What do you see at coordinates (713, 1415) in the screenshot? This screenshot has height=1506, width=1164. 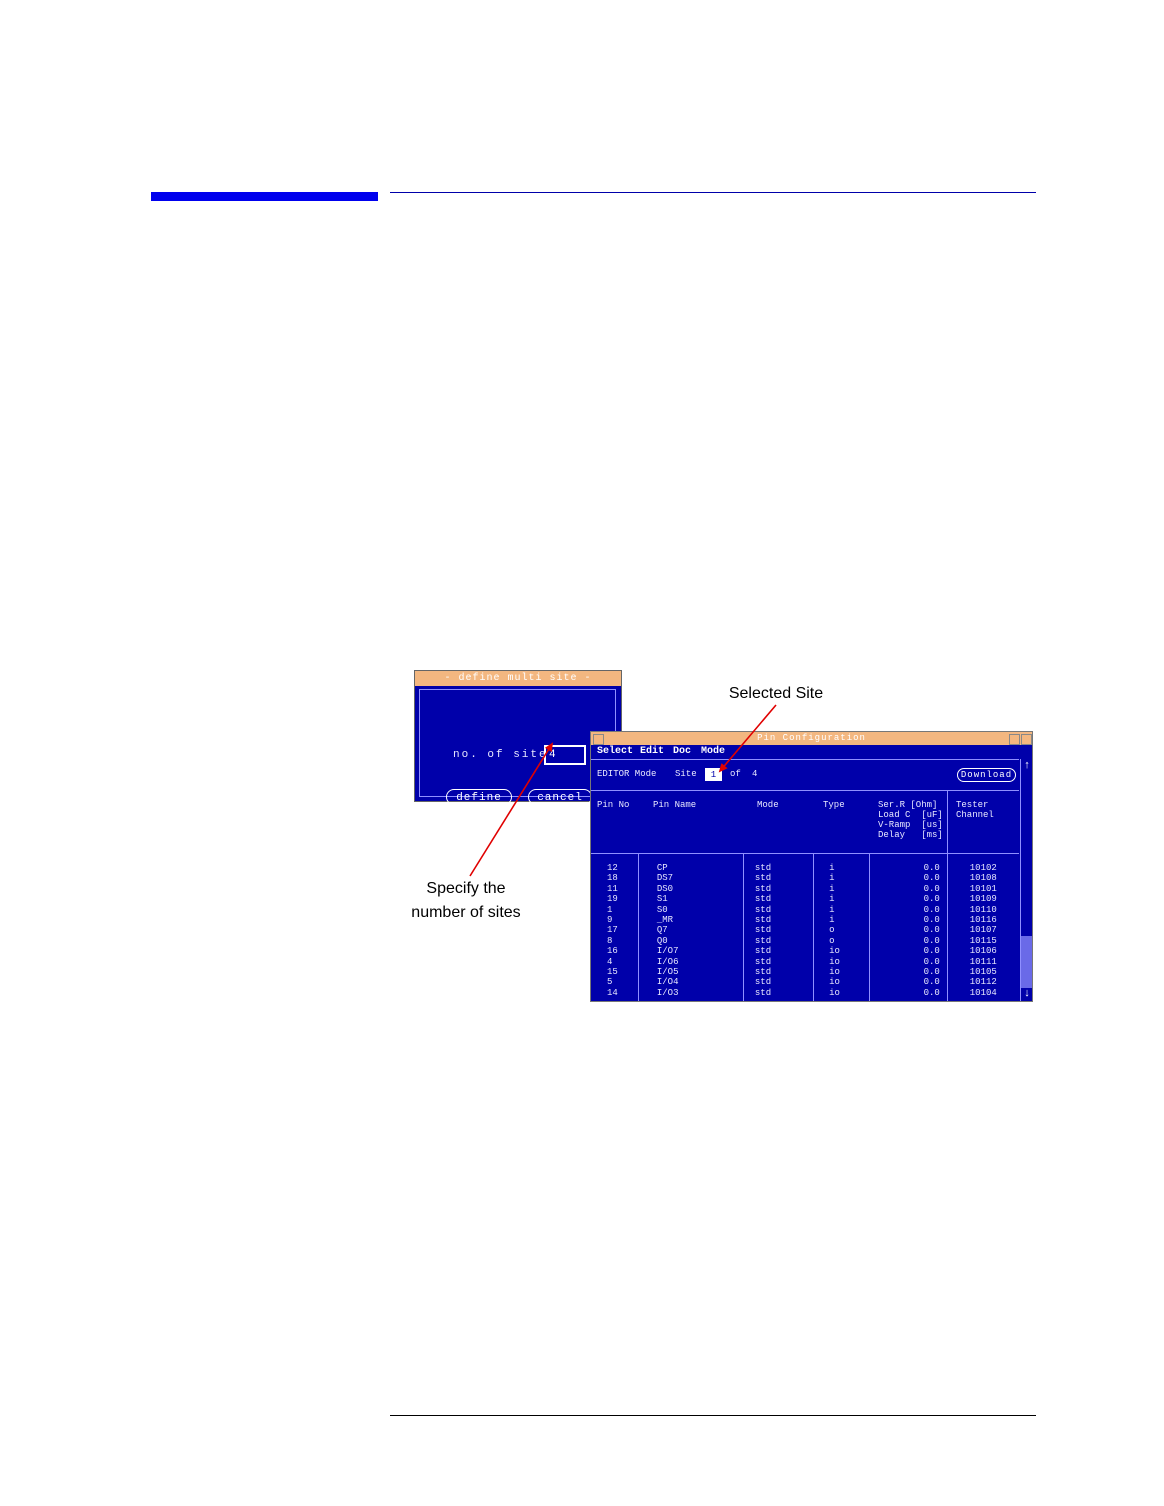 I see `footer-rule` at bounding box center [713, 1415].